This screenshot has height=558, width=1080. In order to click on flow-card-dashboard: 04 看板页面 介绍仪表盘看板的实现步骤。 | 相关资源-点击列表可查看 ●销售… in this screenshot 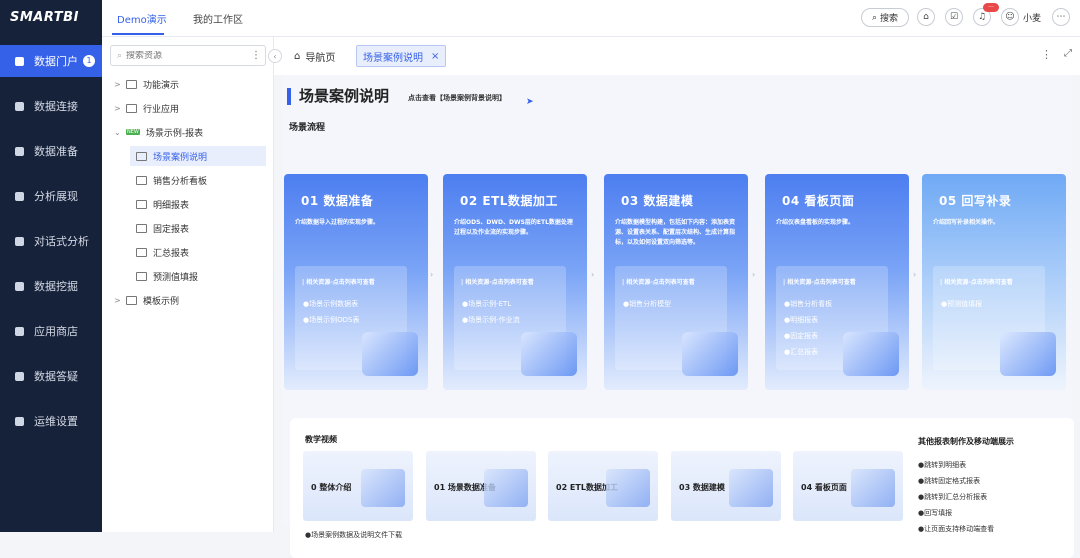, I will do `click(837, 282)`.